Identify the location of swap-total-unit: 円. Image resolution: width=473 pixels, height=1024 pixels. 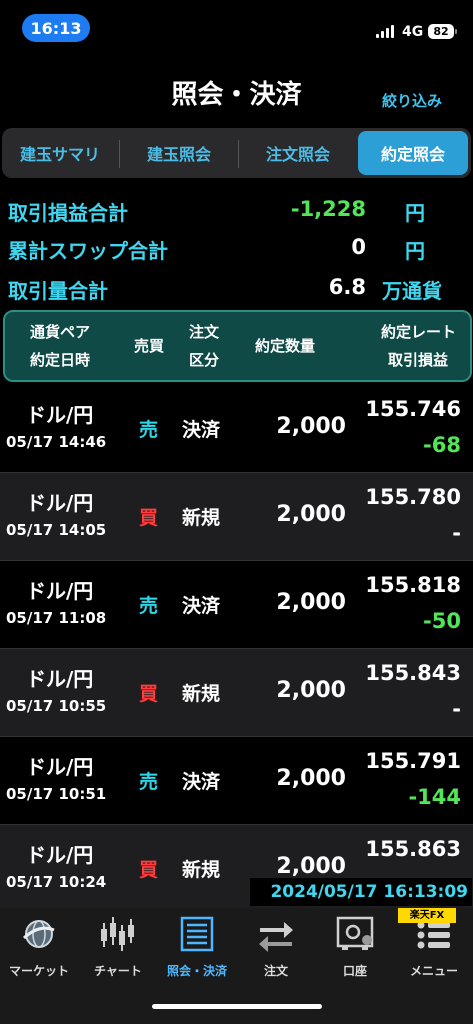
(415, 251).